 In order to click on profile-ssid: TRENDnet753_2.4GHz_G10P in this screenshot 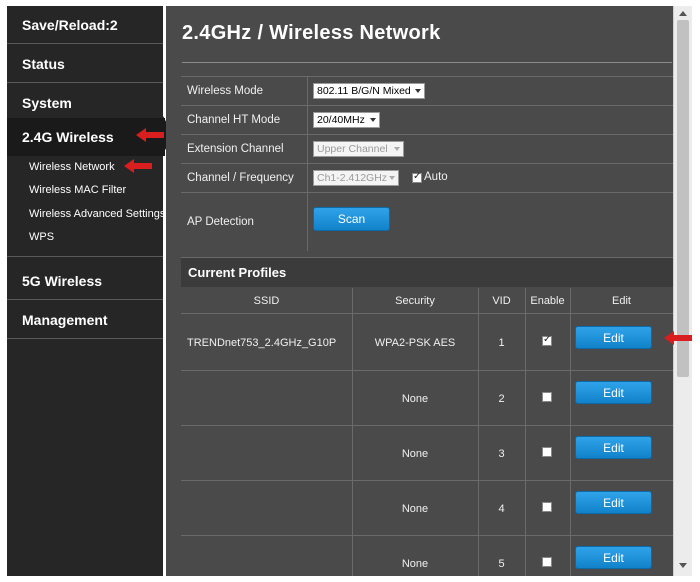, I will do `click(262, 342)`.